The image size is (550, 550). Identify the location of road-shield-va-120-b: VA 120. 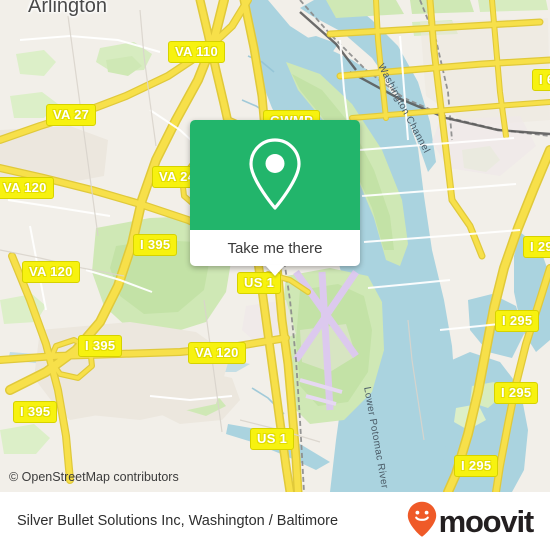
(51, 272).